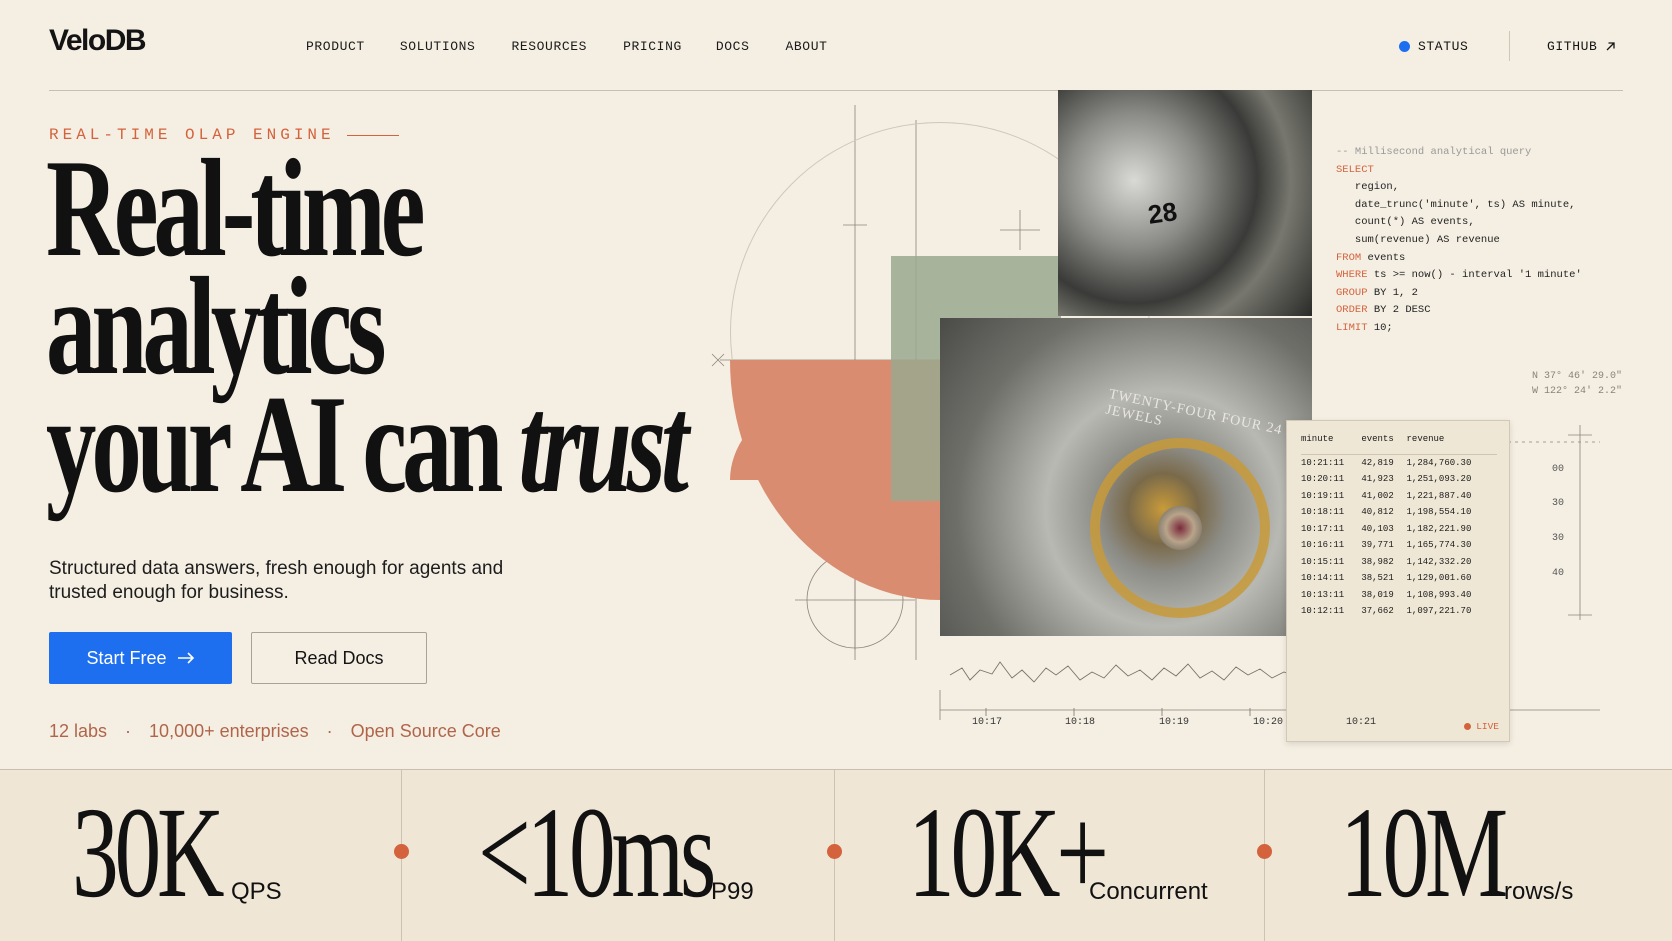  I want to click on status-dot-icon, so click(1404, 46).